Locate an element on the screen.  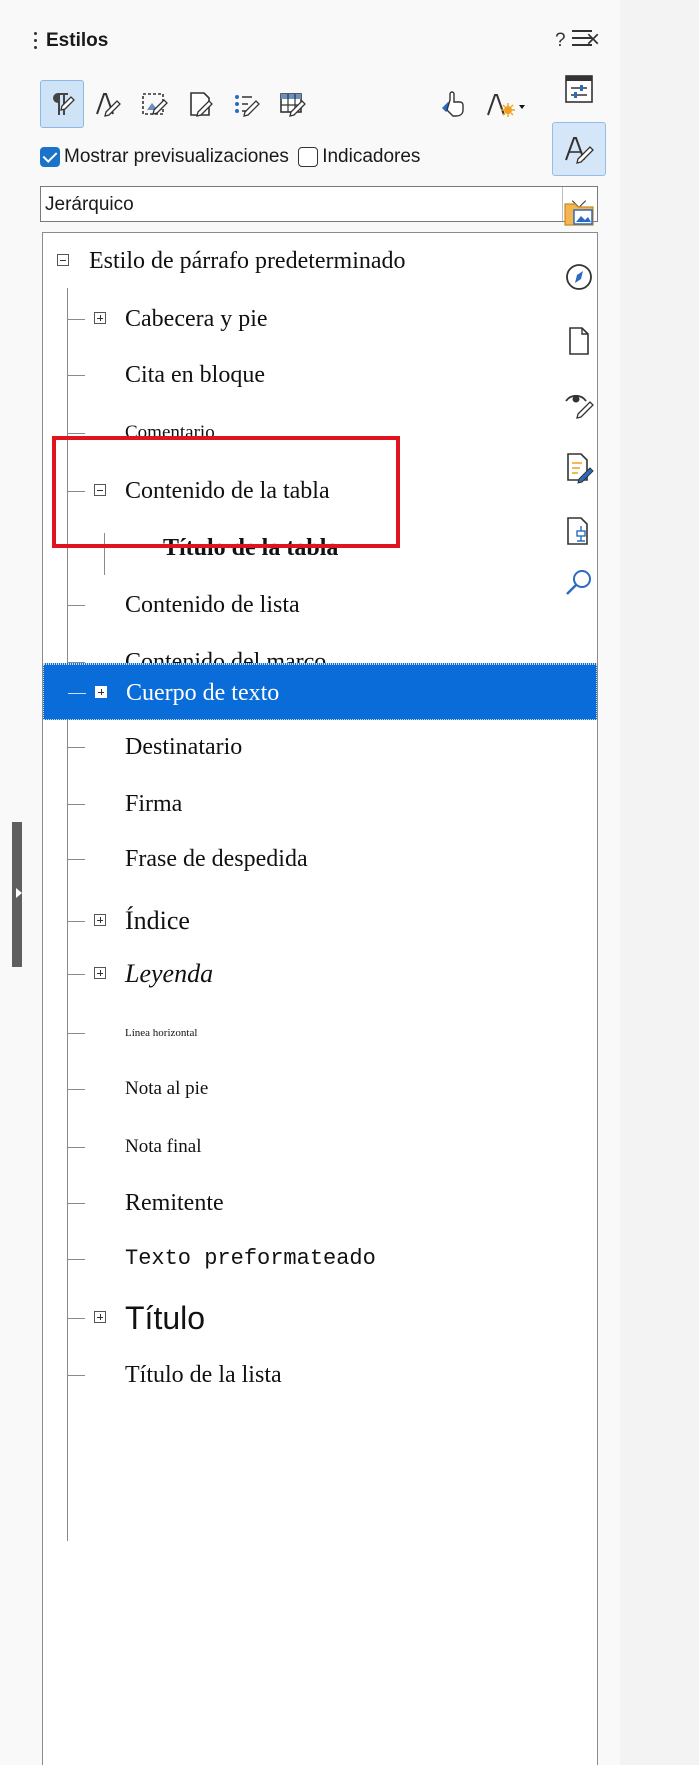
tree-item-label: Título is located at coordinates (165, 1318).